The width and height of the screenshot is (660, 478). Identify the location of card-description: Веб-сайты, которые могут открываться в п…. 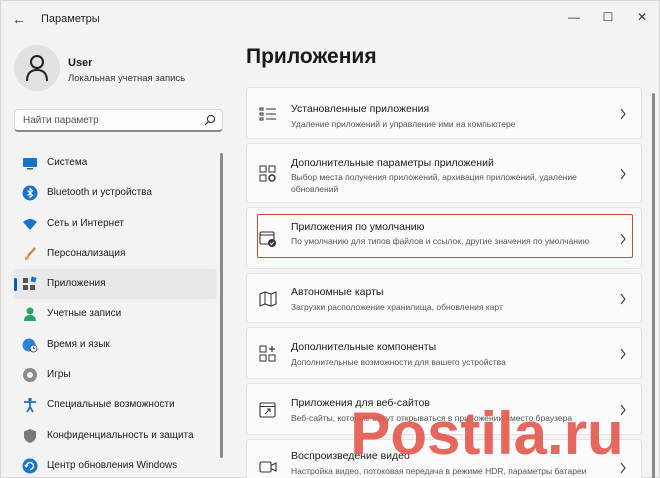
(432, 418).